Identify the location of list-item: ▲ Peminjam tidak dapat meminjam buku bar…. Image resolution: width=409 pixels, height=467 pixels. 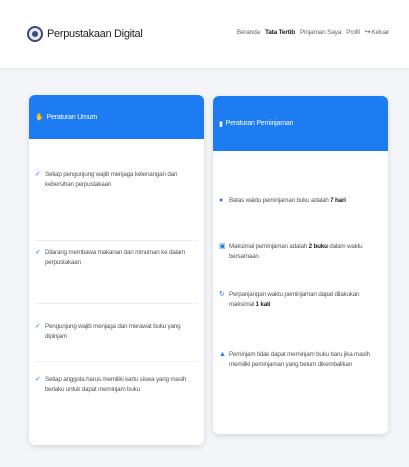
(294, 359).